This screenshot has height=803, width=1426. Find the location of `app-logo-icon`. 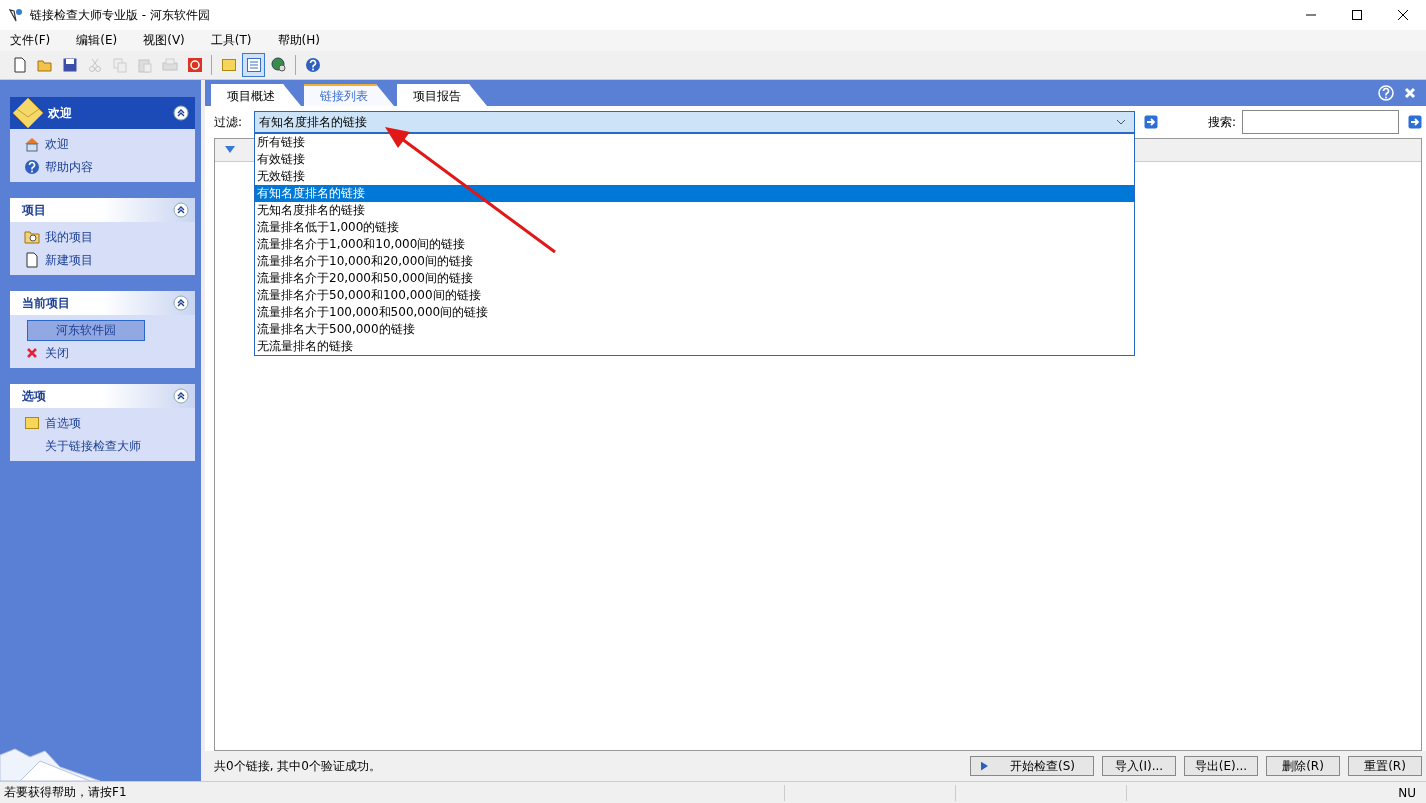

app-logo-icon is located at coordinates (16, 15).